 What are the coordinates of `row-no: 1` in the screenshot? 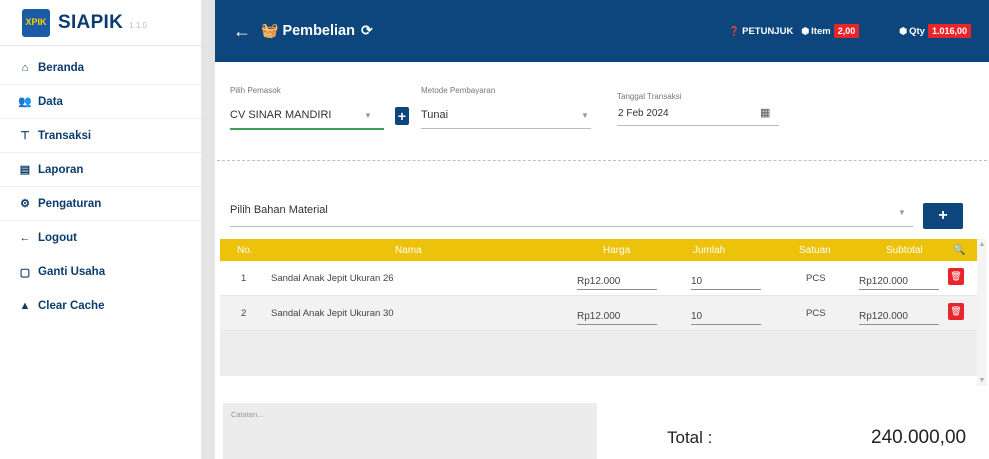 It's located at (244, 278).